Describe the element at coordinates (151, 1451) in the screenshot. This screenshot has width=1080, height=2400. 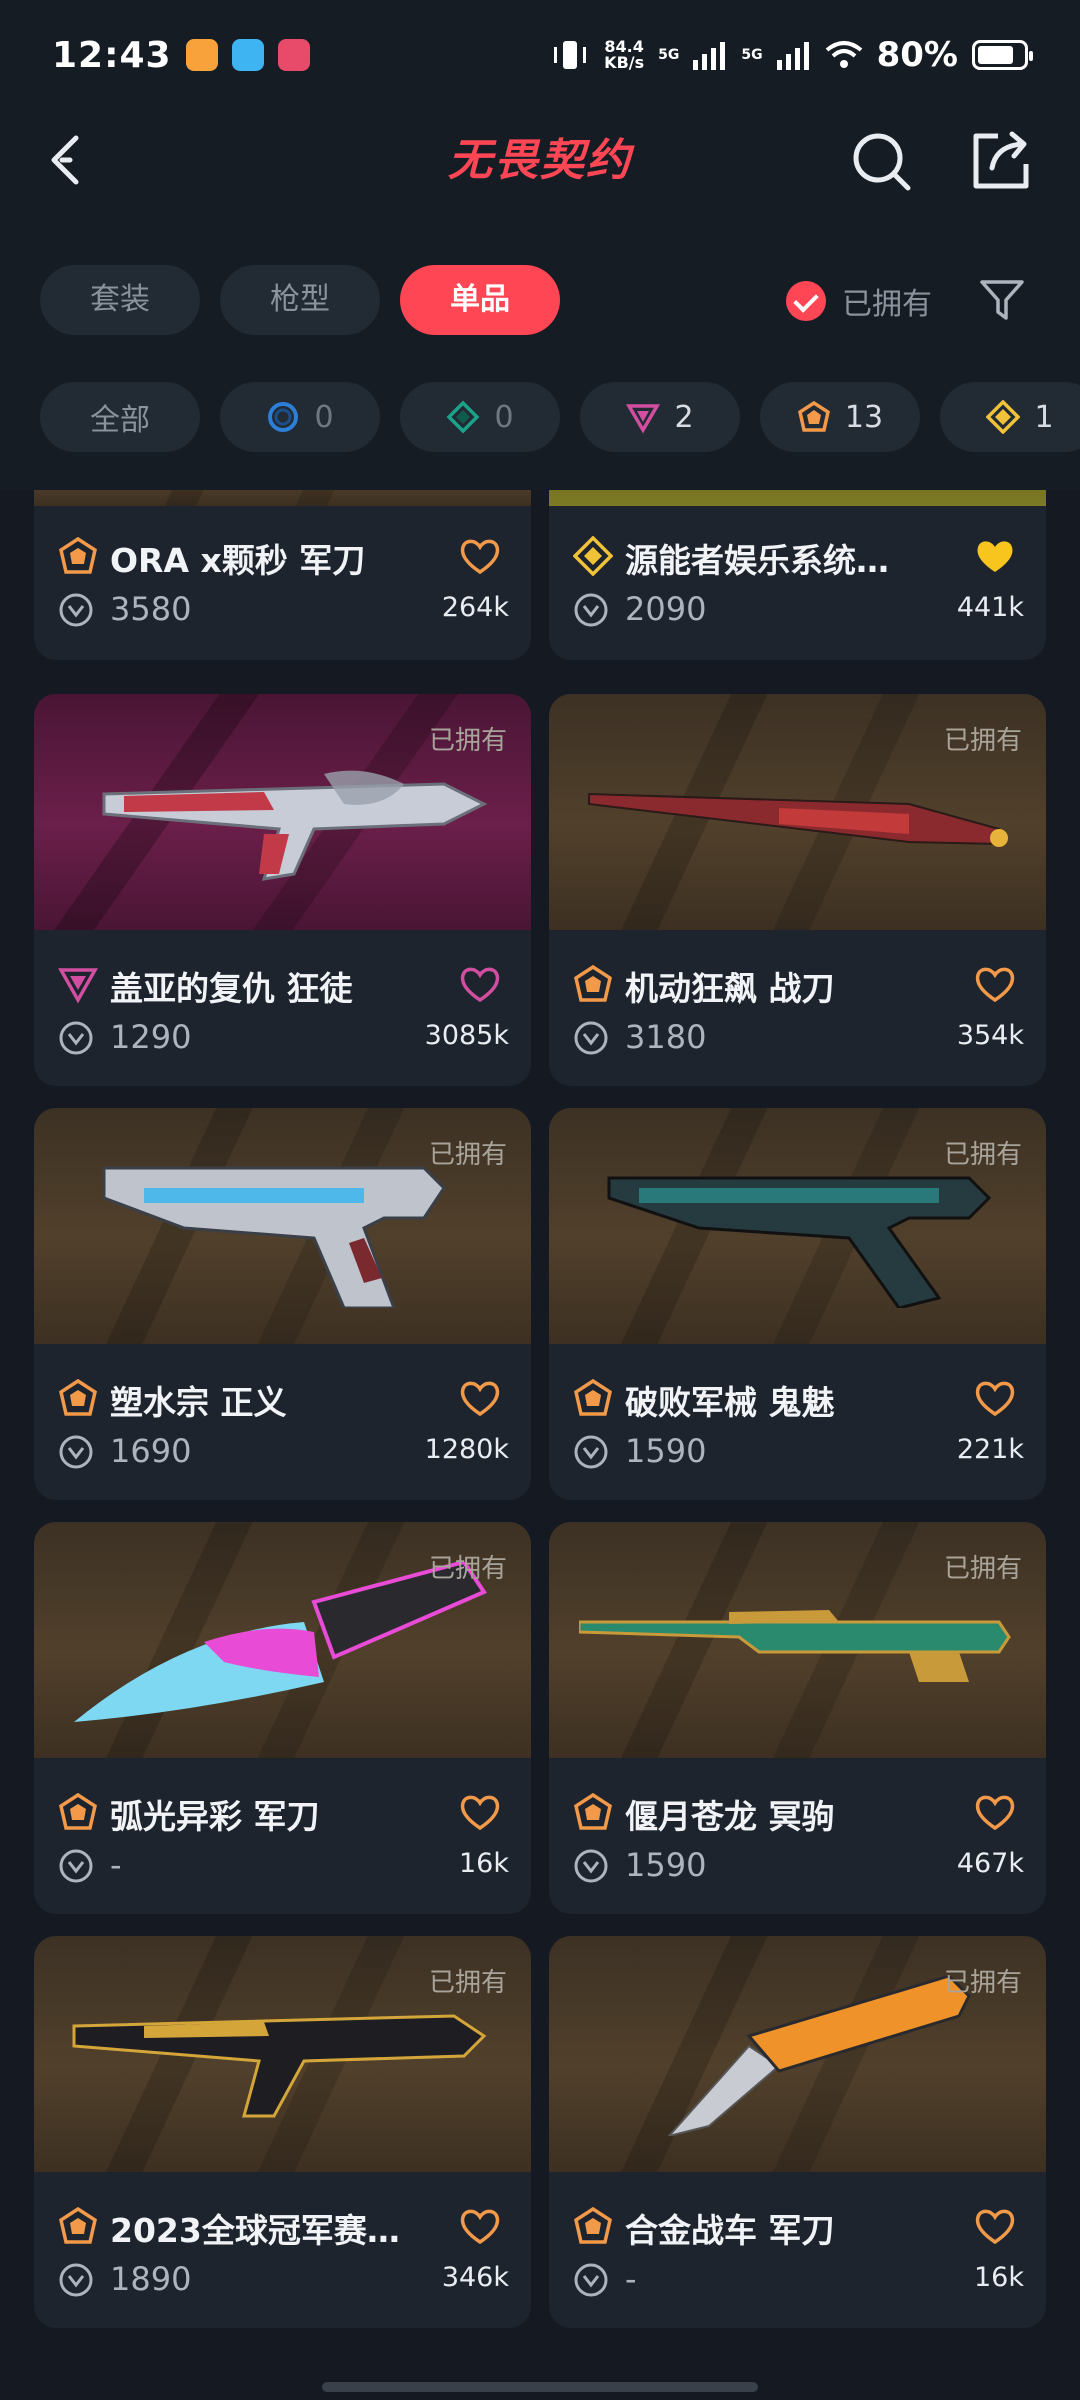
I see `item-price: 1690` at that location.